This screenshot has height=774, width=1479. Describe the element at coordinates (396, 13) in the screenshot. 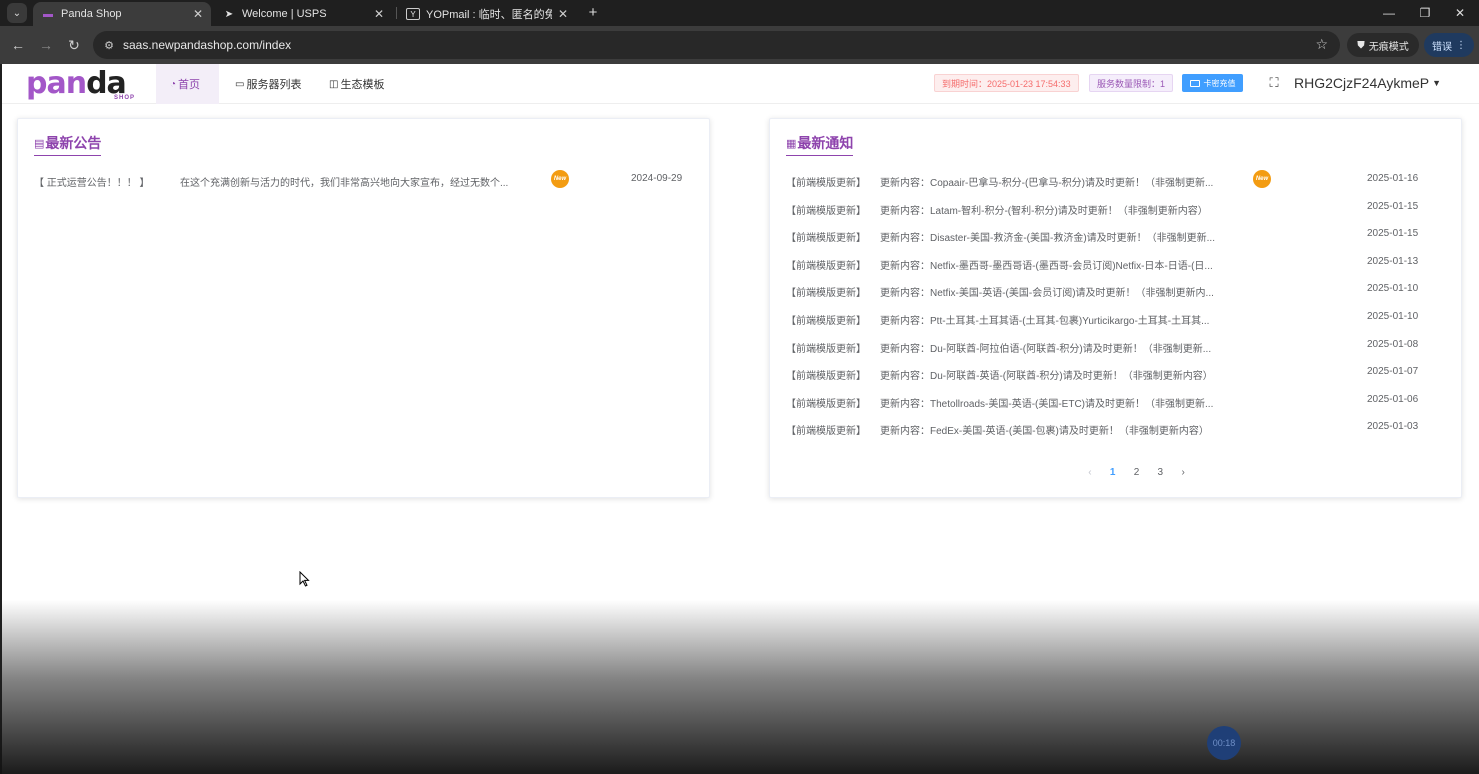

I see `tab-separator` at that location.